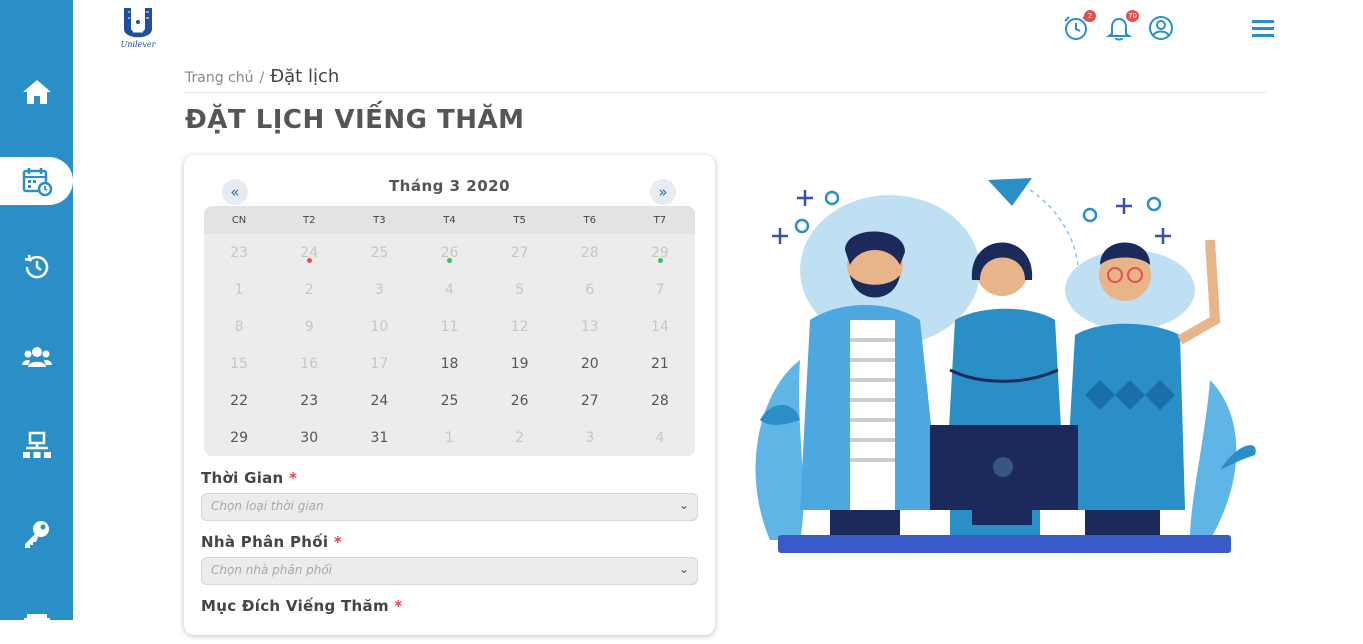 The image size is (1363, 644). I want to click on calendar-day: 31, so click(379, 437).